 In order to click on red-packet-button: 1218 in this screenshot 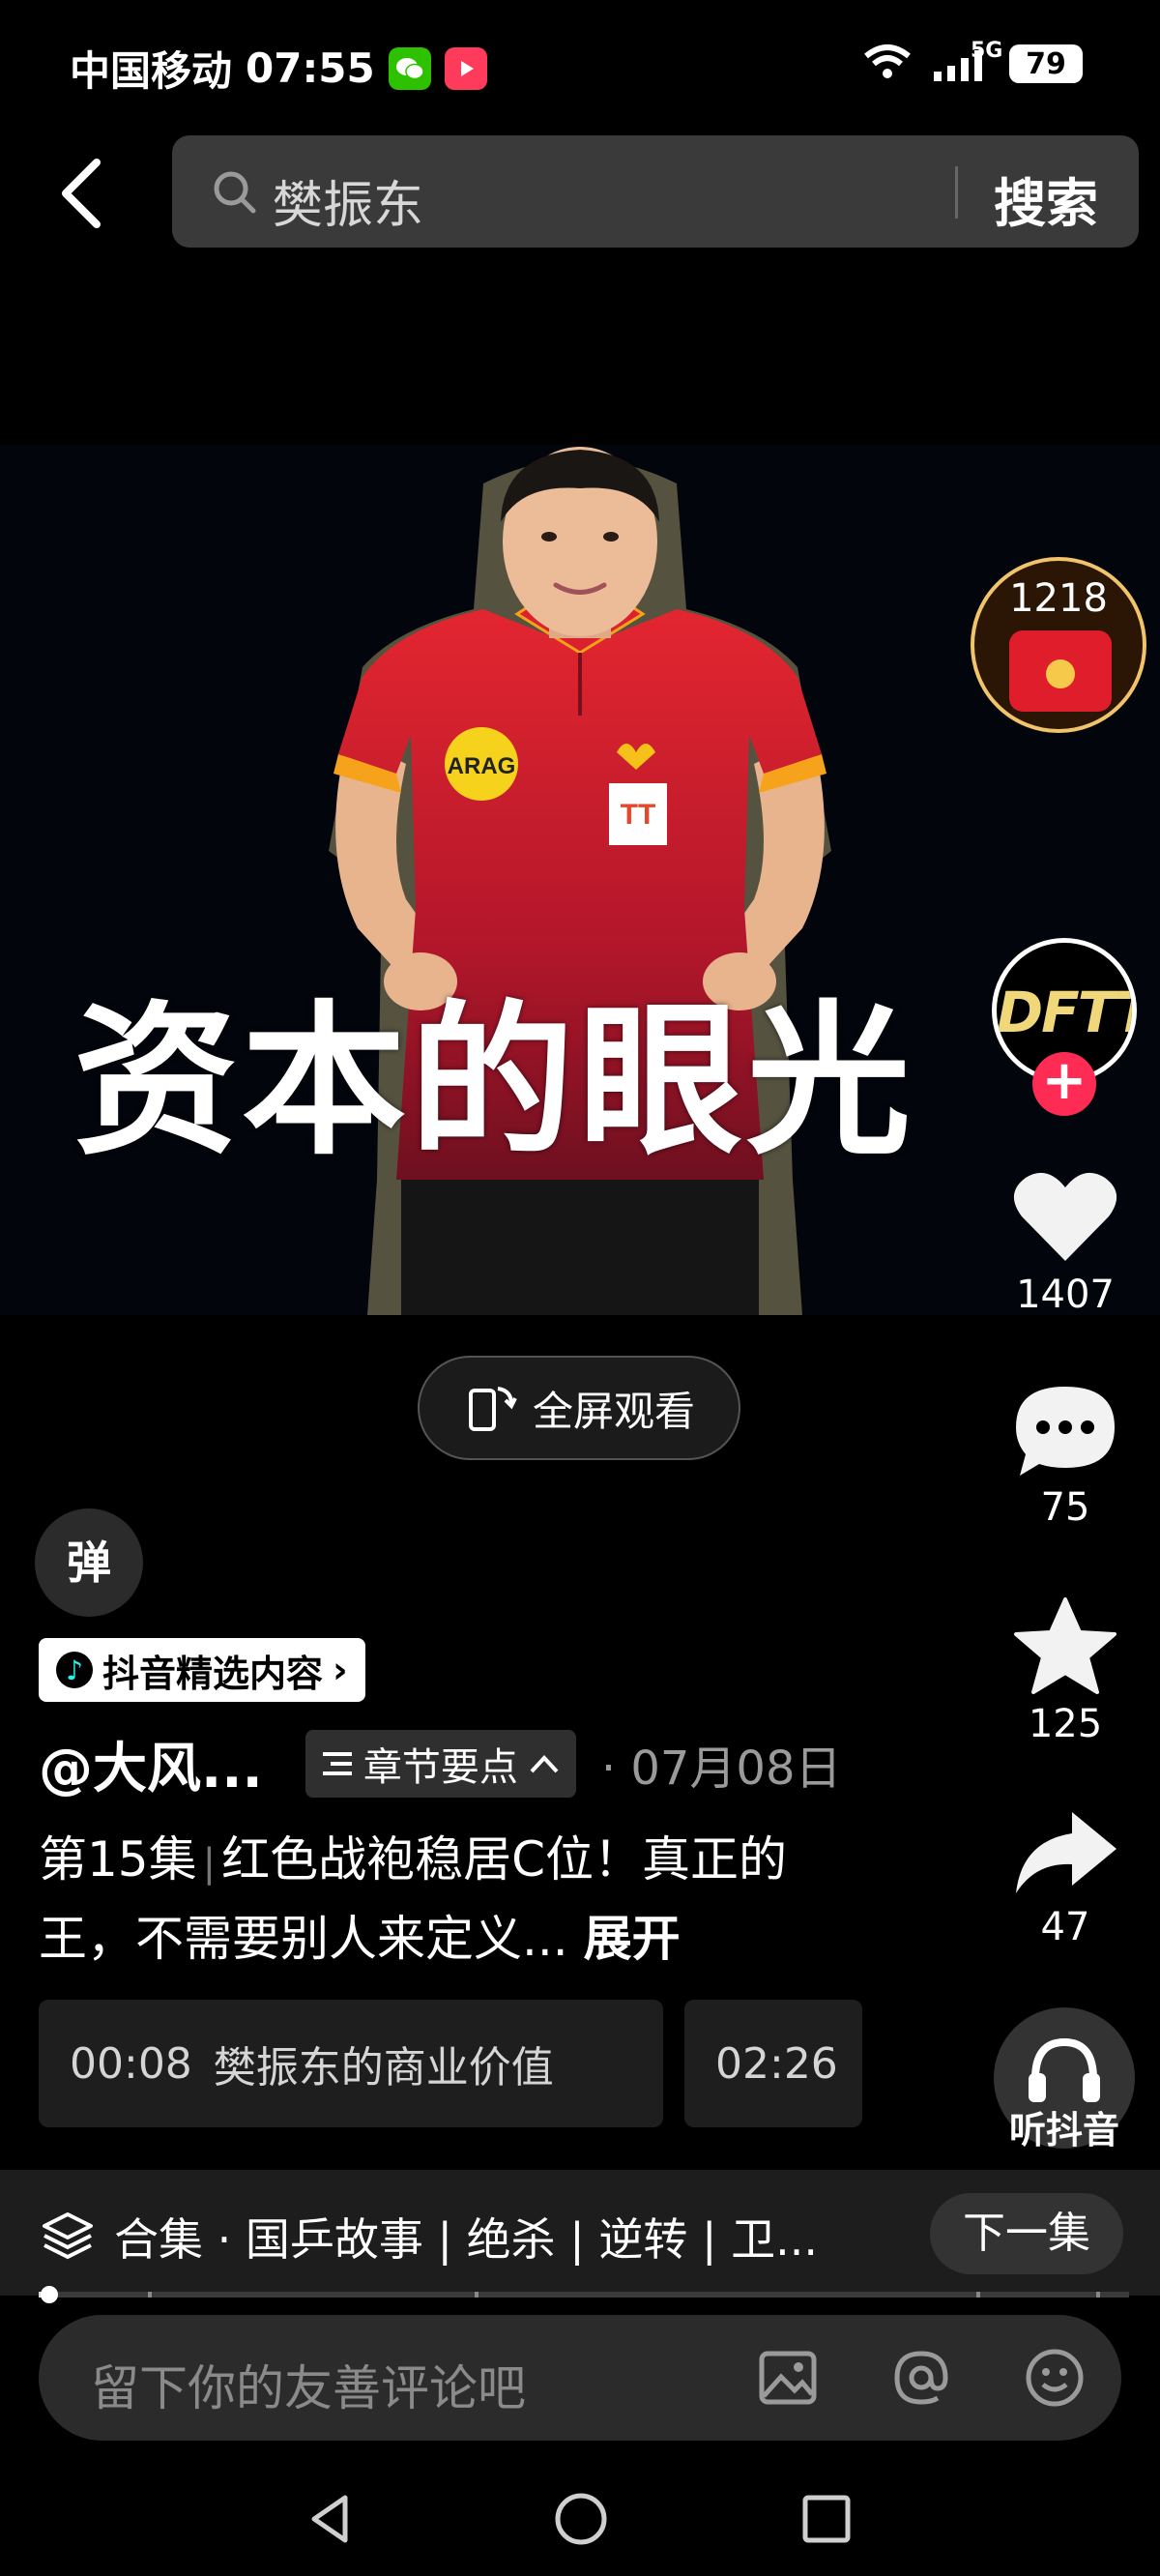, I will do `click(1058, 645)`.